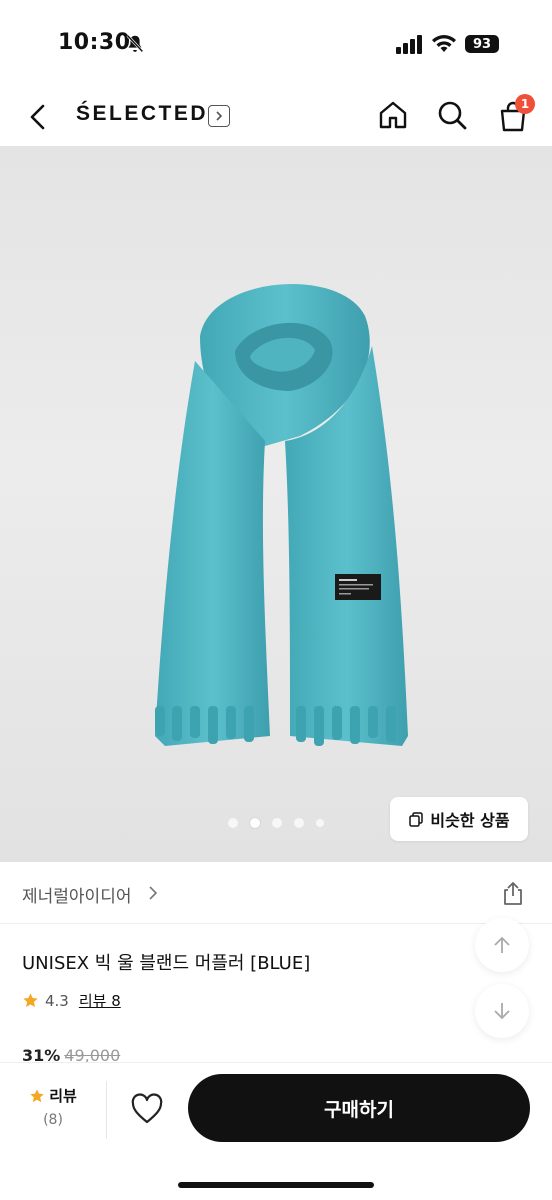  Describe the element at coordinates (153, 893) in the screenshot. I see `chevron-right-icon` at that location.